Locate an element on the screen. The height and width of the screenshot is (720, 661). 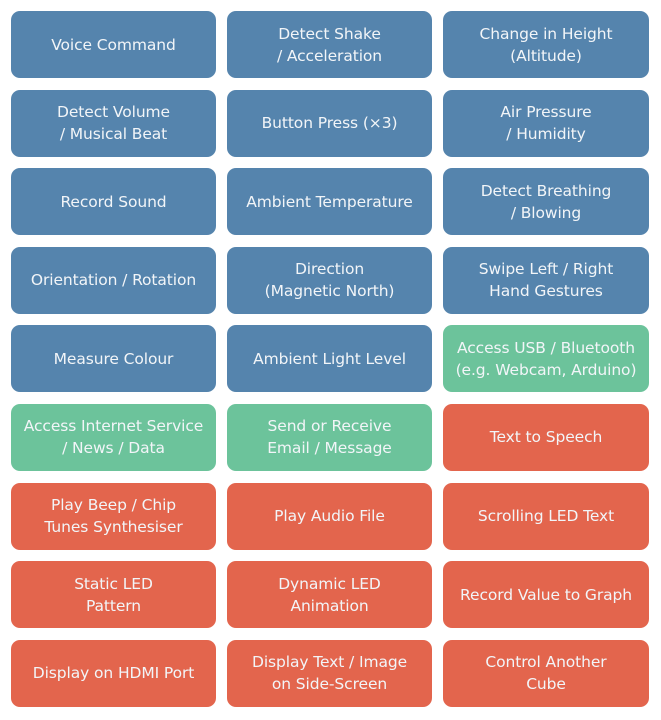
tile-ambient-light: Ambient Light Level is located at coordinates (329, 359).